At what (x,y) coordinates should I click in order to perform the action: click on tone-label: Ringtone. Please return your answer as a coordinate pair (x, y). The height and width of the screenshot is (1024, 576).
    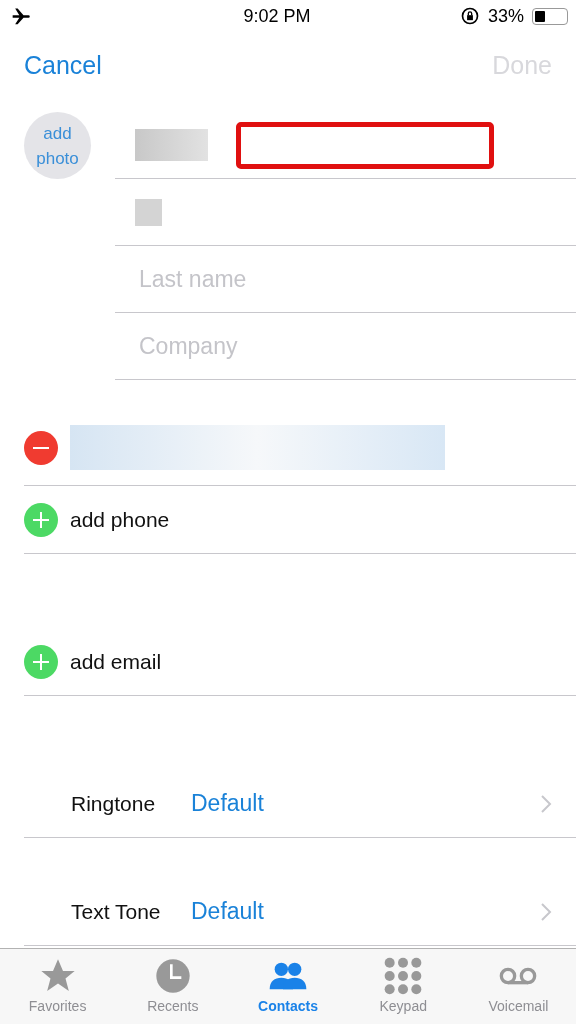
    Looking at the image, I should click on (114, 803).